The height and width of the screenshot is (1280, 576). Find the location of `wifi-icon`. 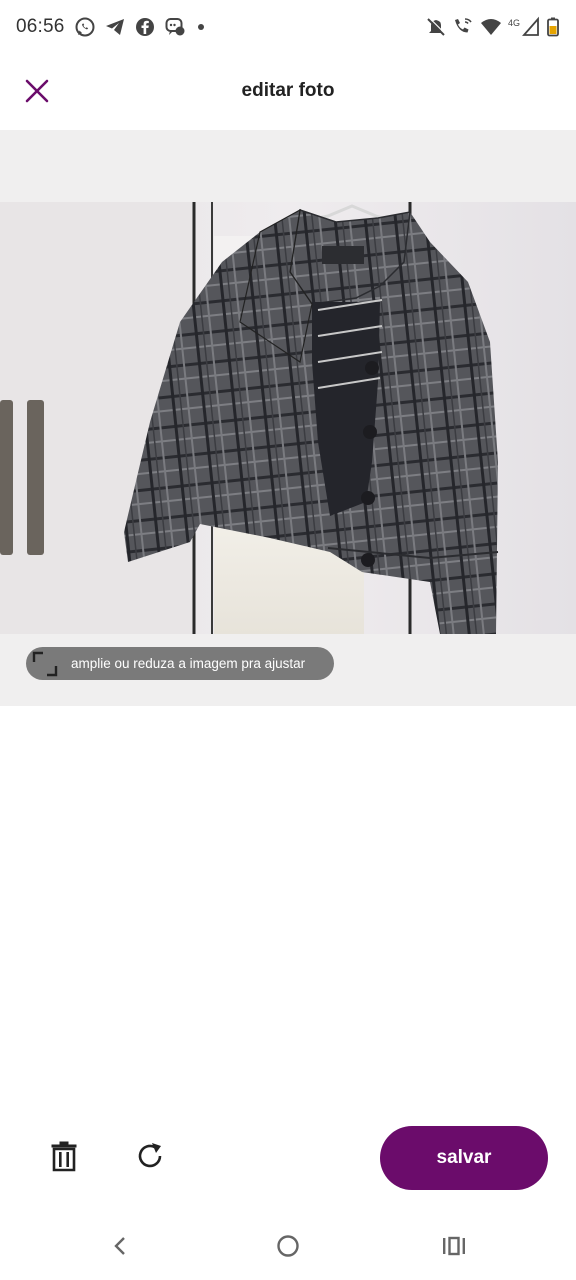

wifi-icon is located at coordinates (491, 29).